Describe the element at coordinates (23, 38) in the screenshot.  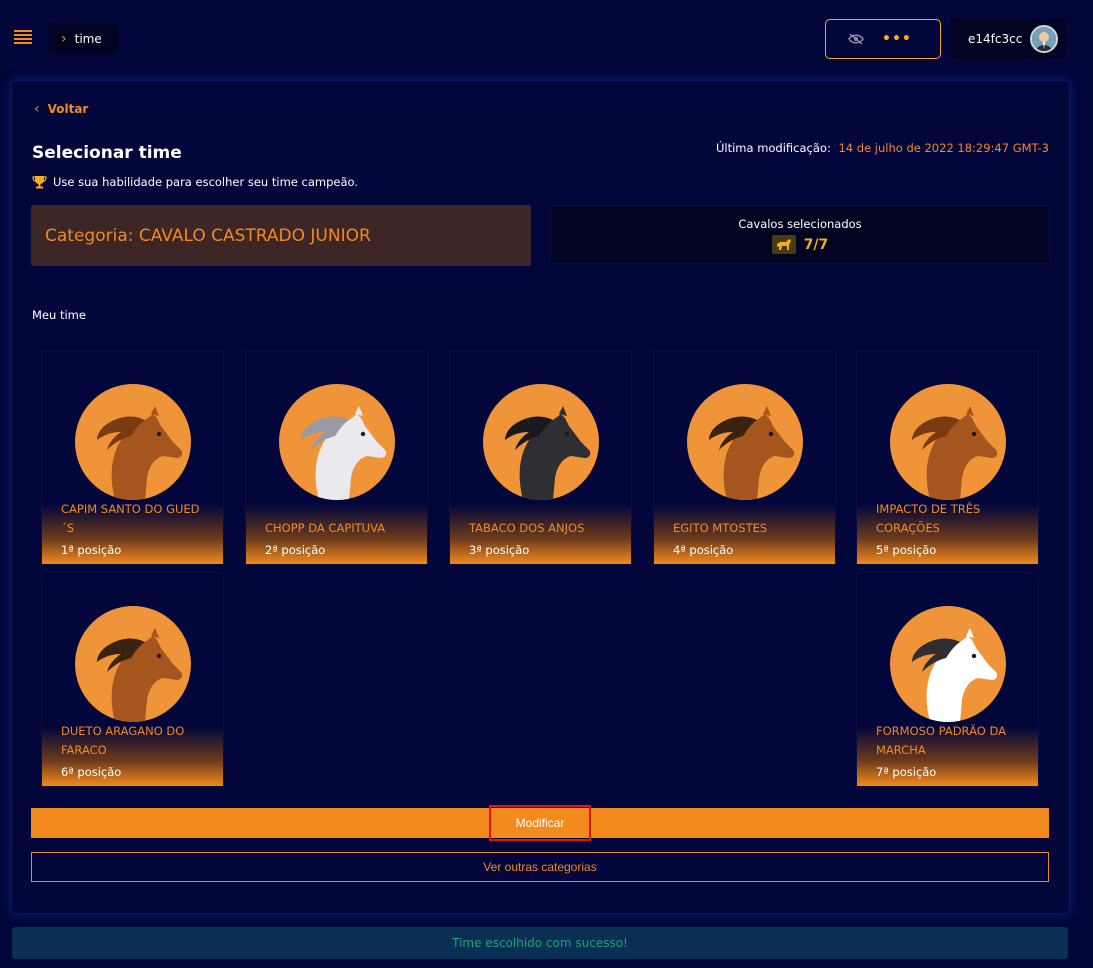
I see `hamburger-menu-icon` at that location.